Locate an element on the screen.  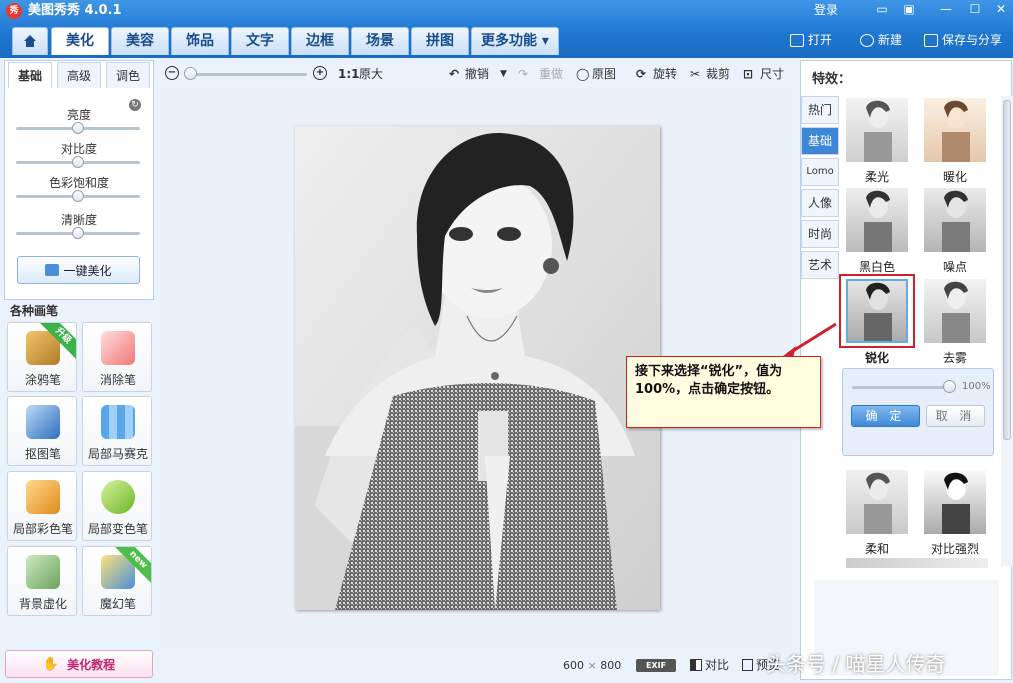
effect-thumb-dehaze is located at coordinates (955, 311).